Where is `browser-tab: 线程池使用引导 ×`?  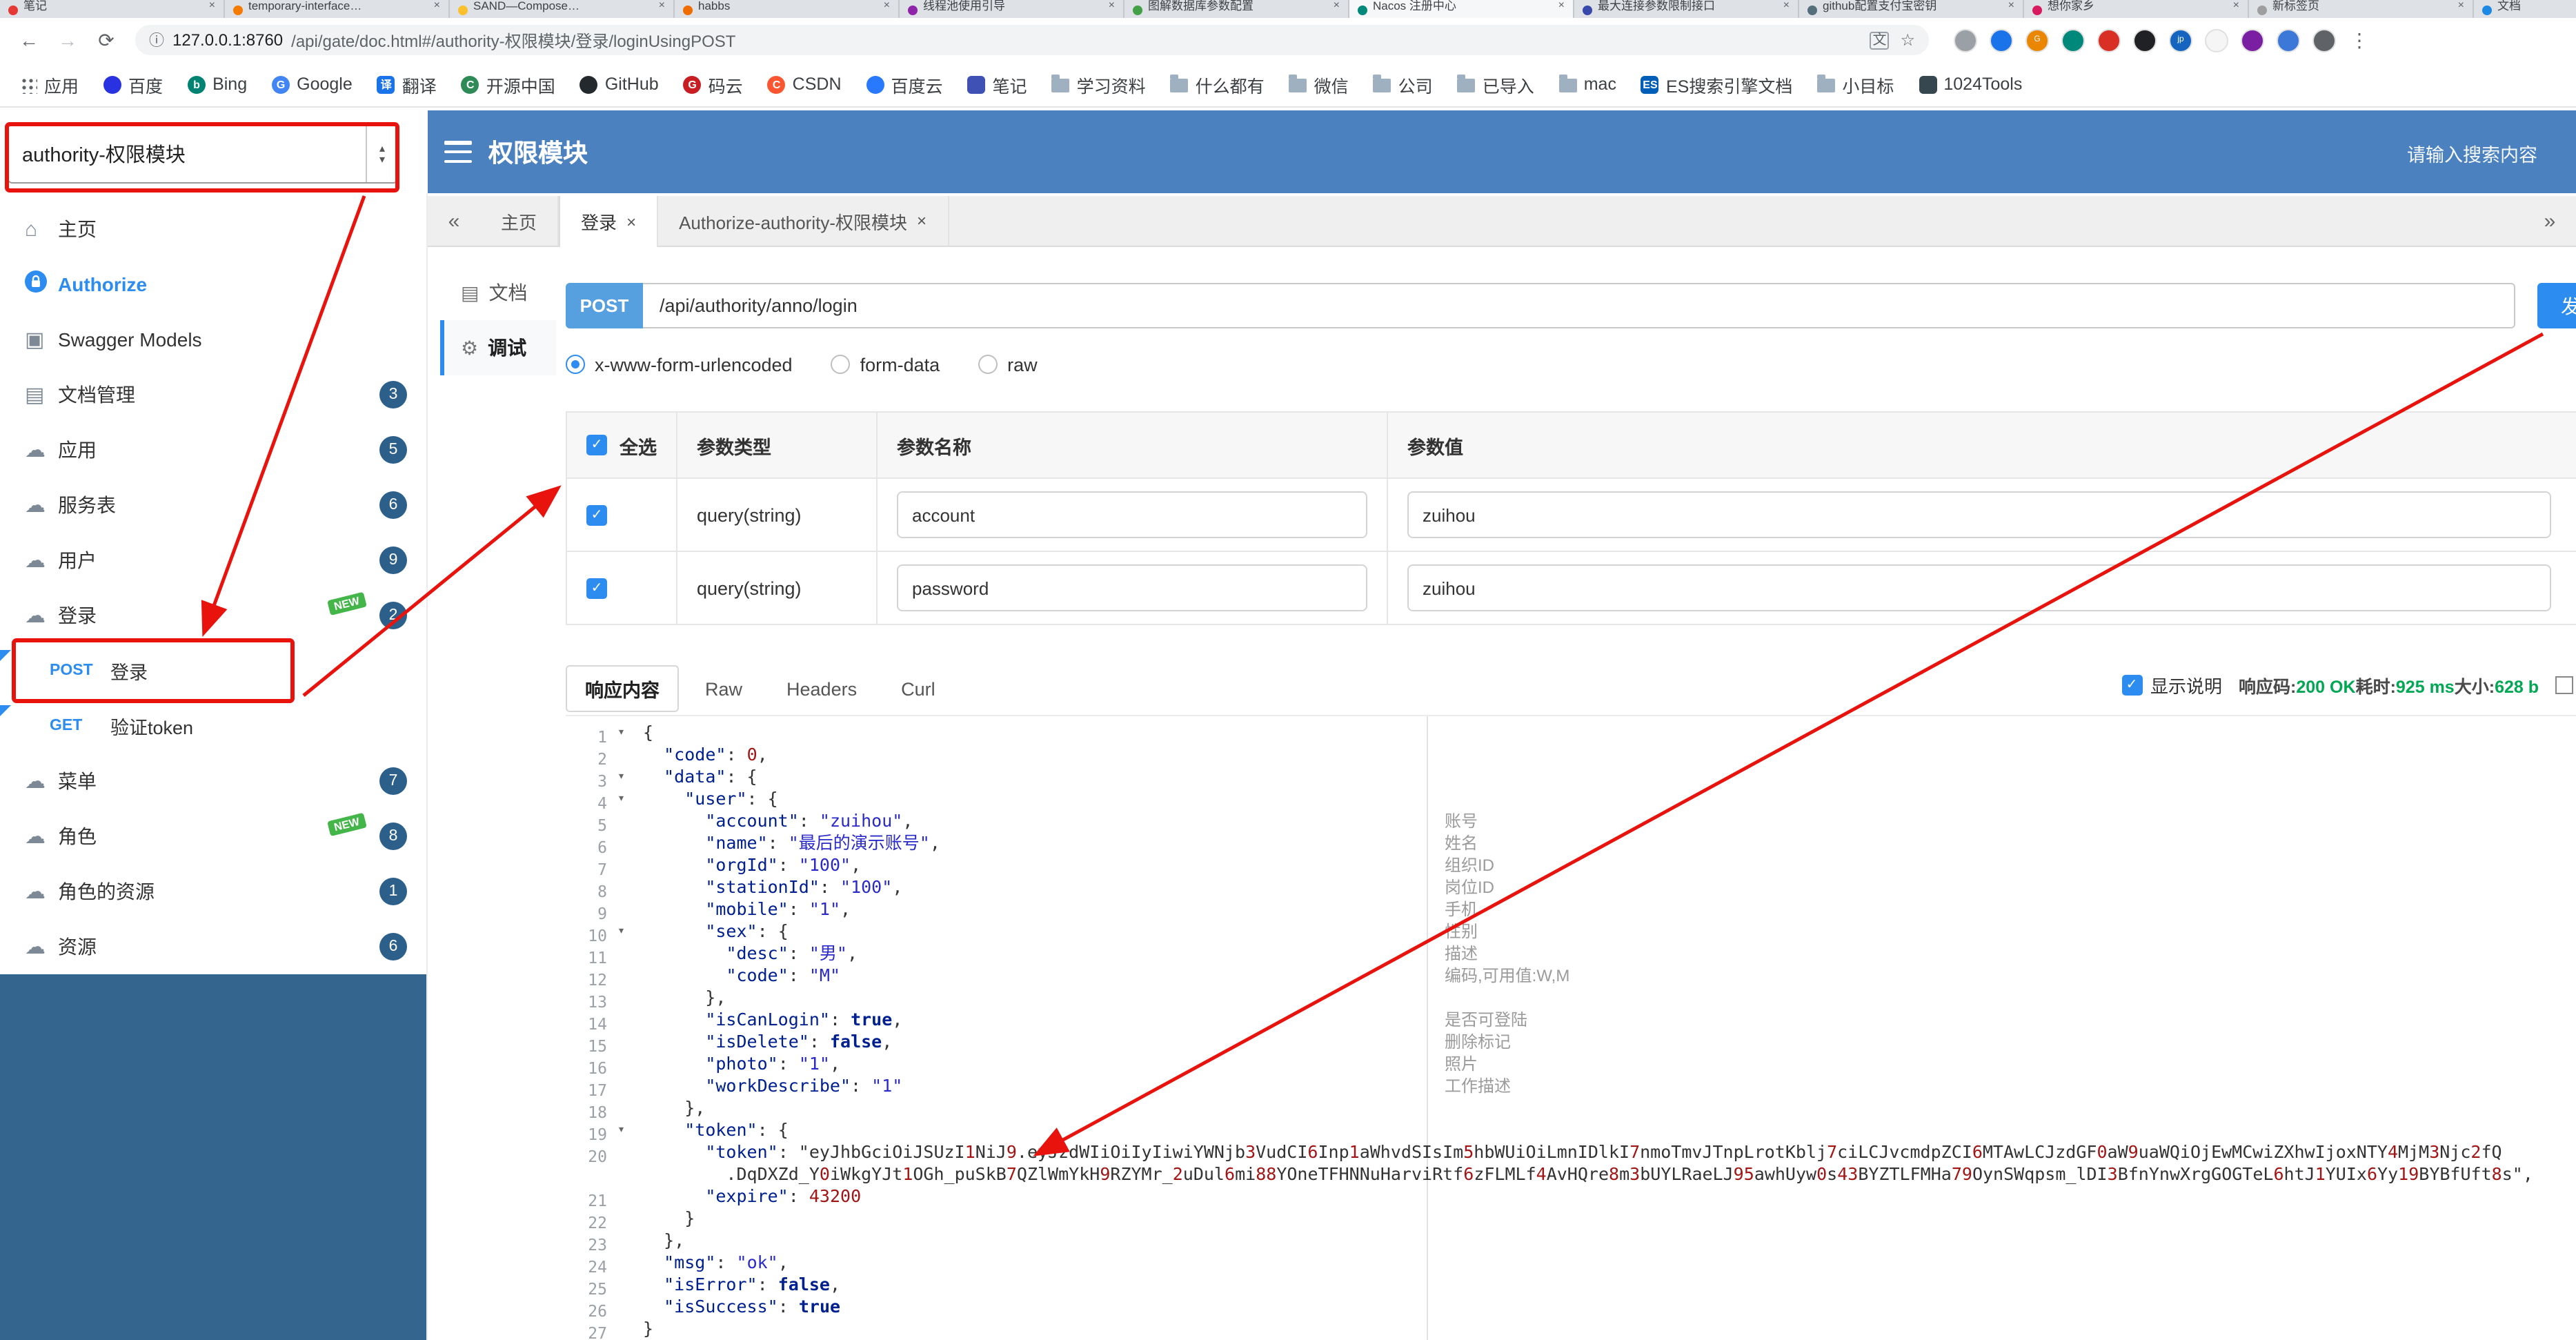 browser-tab: 线程池使用引导 × is located at coordinates (1012, 9).